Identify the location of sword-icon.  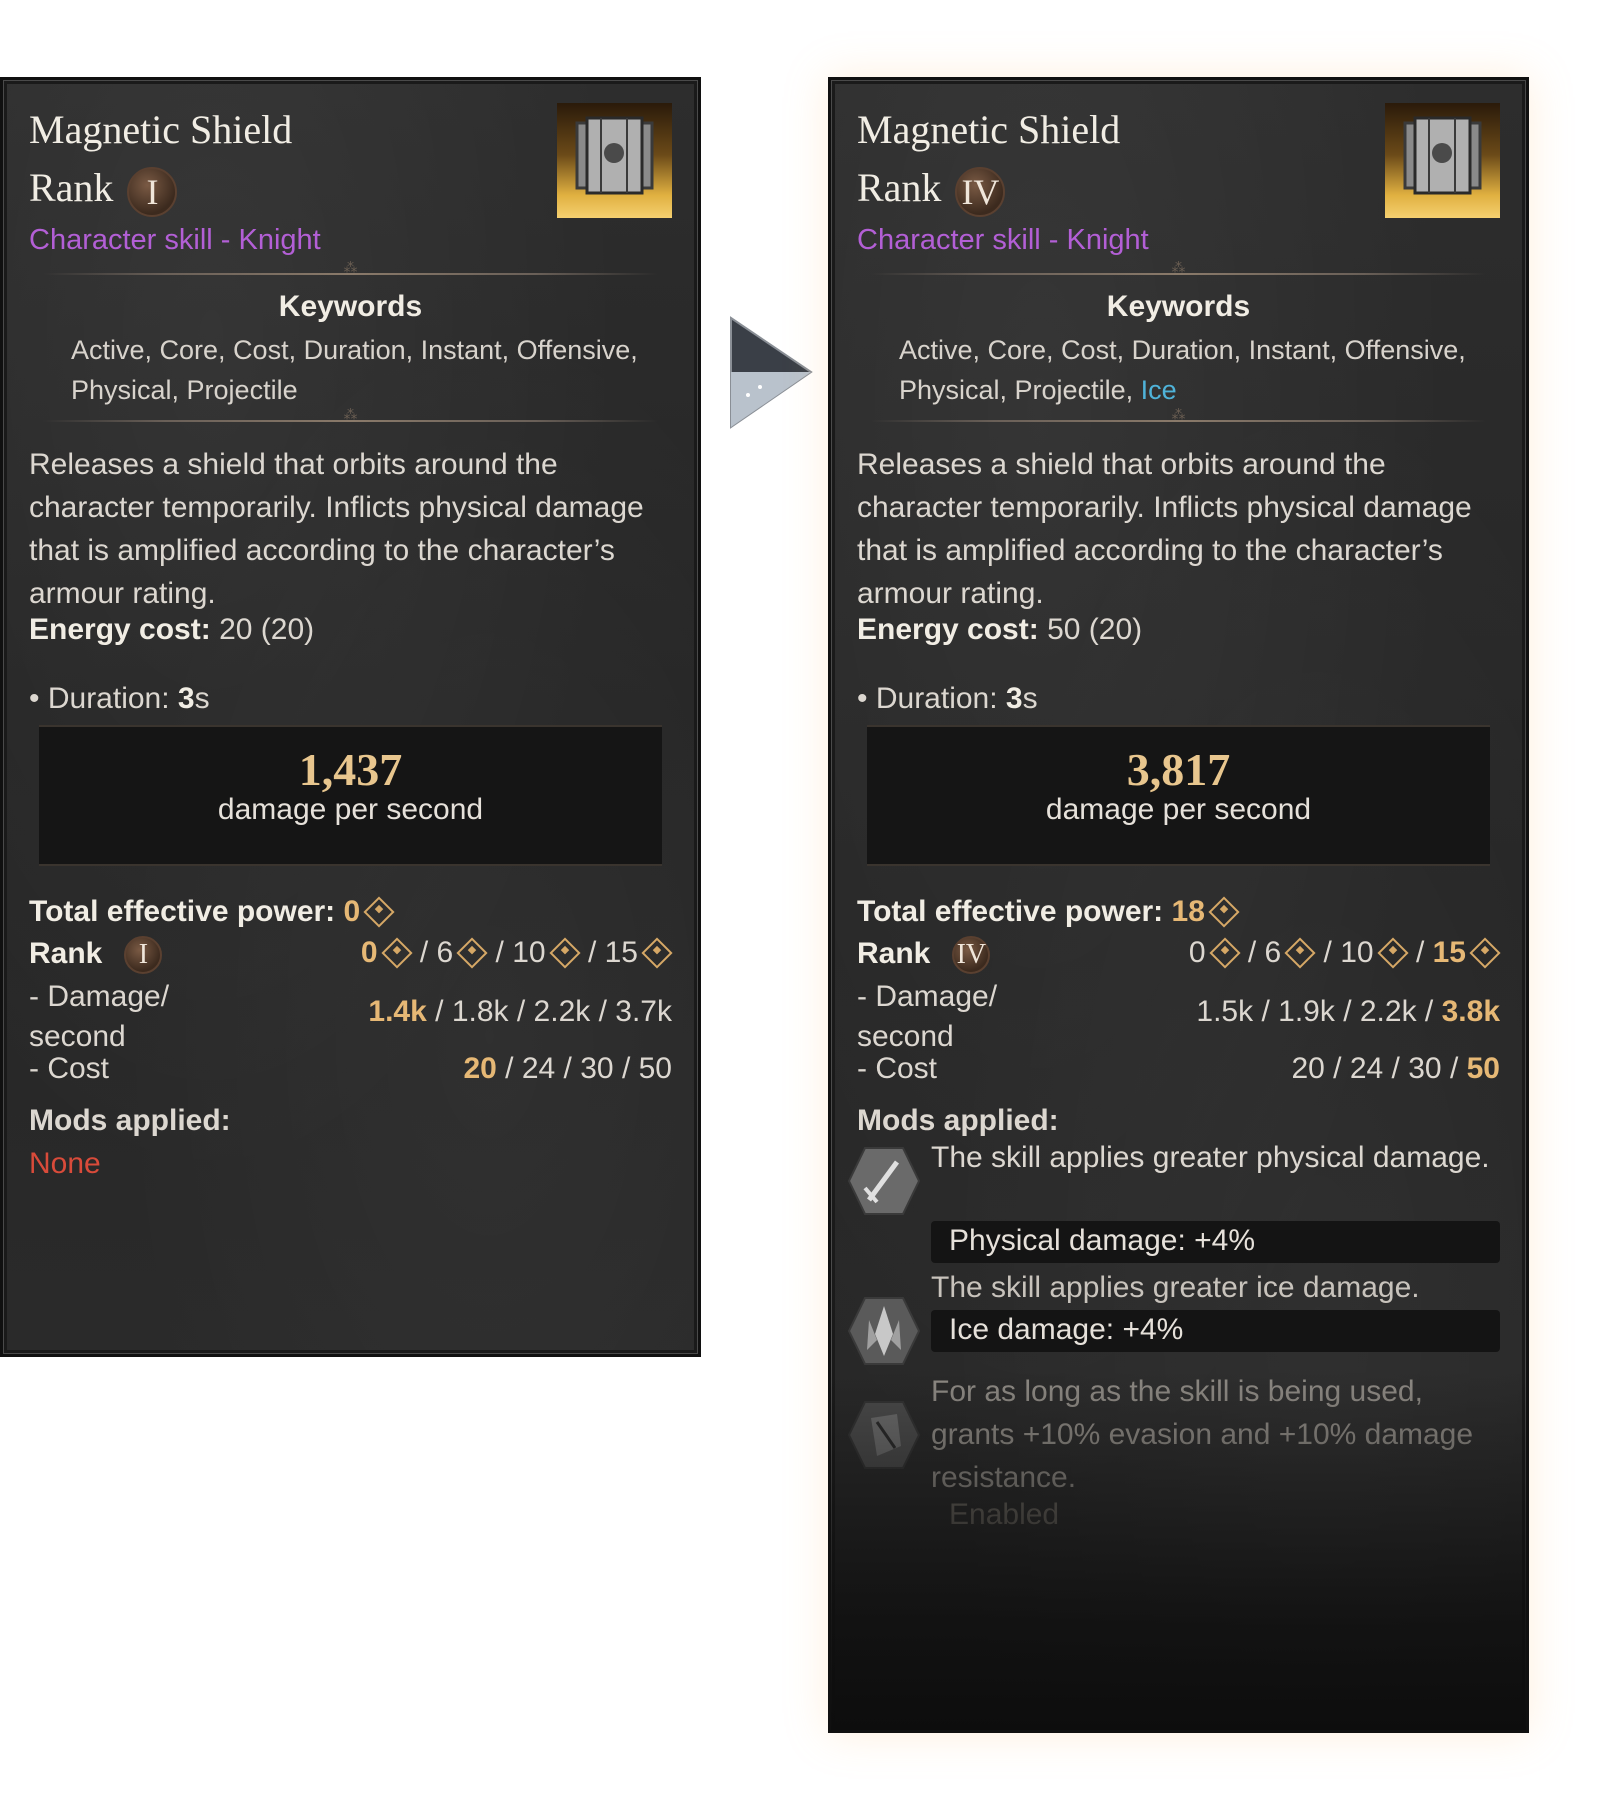
(884, 1181).